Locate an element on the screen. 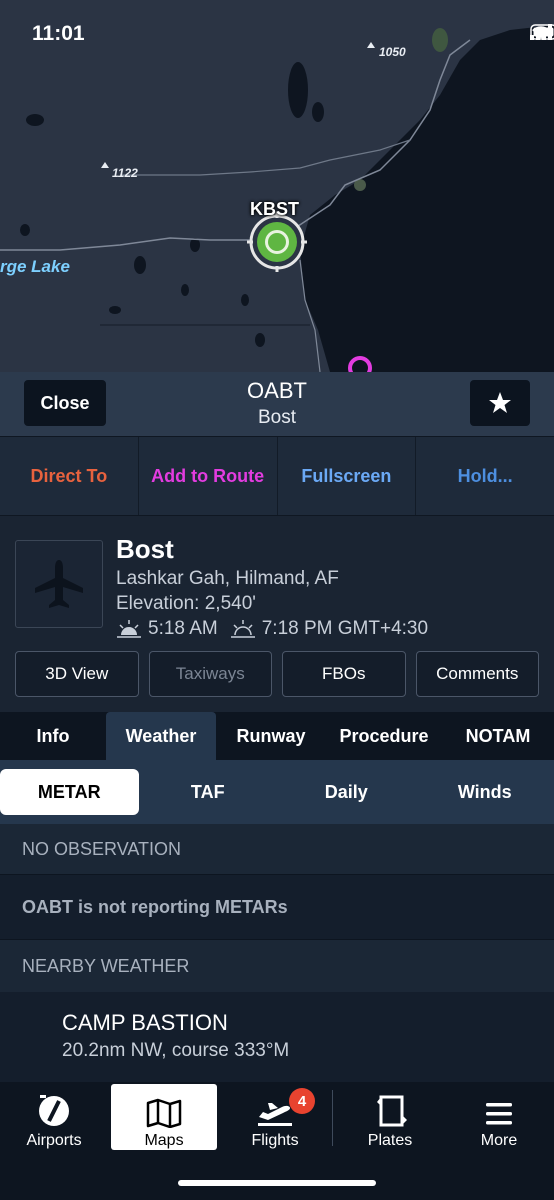 The width and height of the screenshot is (554, 1200). tab-info: Info is located at coordinates (53, 736).